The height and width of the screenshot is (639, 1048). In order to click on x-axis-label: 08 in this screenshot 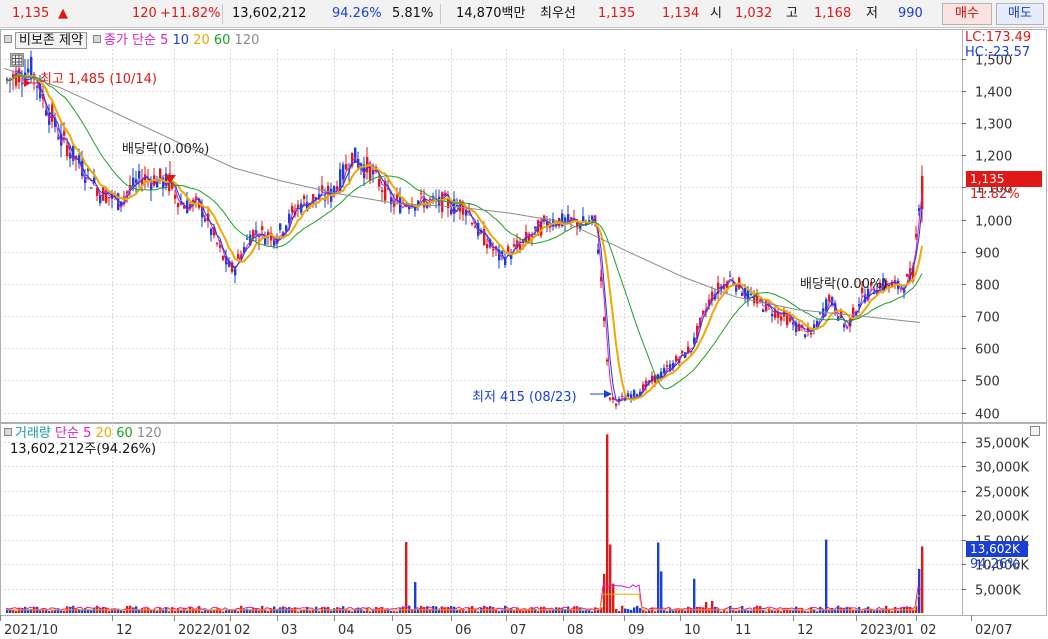, I will do `click(575, 630)`.